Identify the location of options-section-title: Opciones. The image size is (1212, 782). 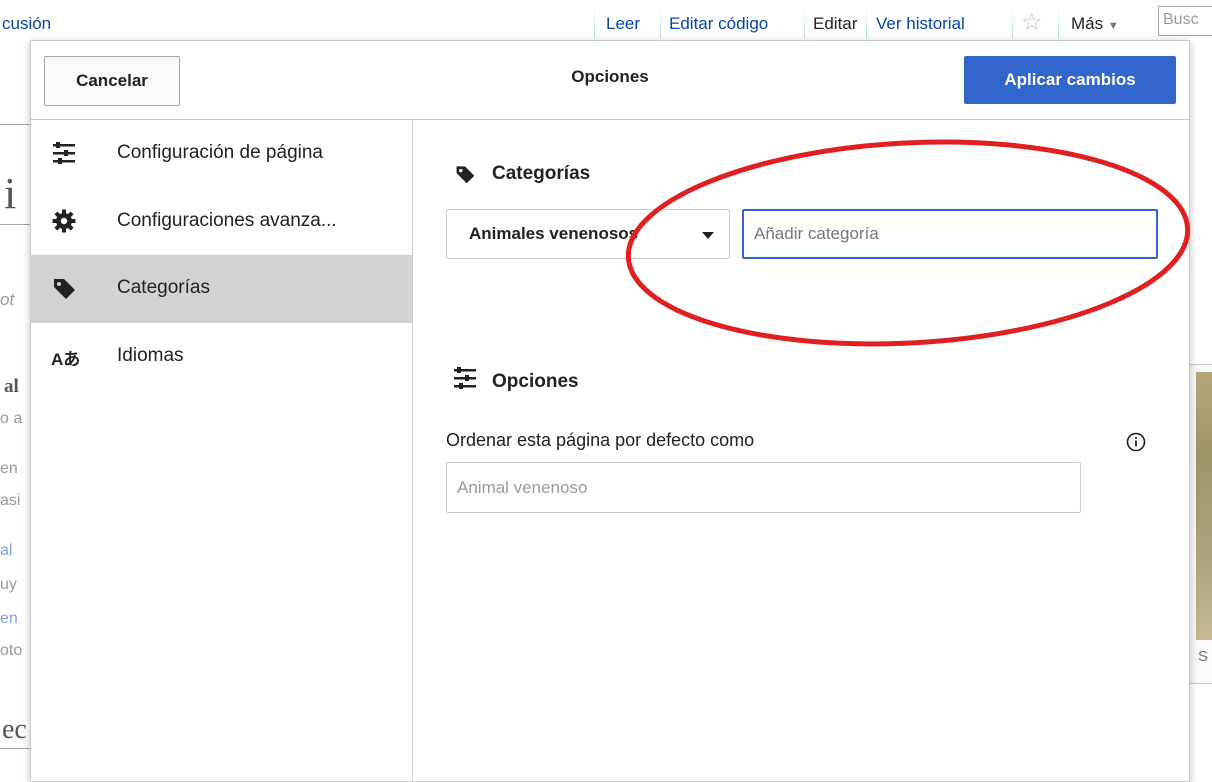
(535, 381).